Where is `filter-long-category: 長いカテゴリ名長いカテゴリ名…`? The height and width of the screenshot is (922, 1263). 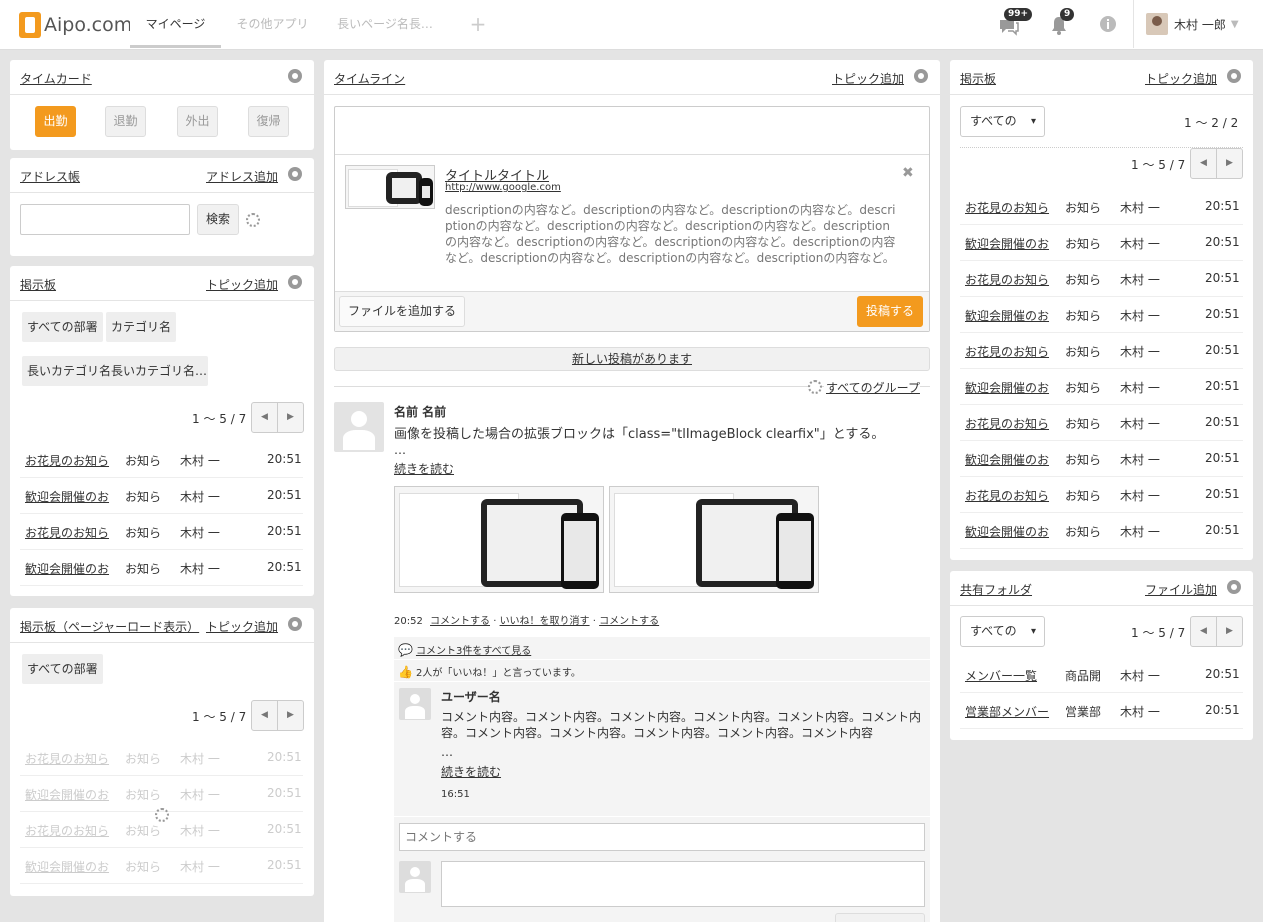
filter-long-category: 長いカテゴリ名長いカテゴリ名… is located at coordinates (115, 371).